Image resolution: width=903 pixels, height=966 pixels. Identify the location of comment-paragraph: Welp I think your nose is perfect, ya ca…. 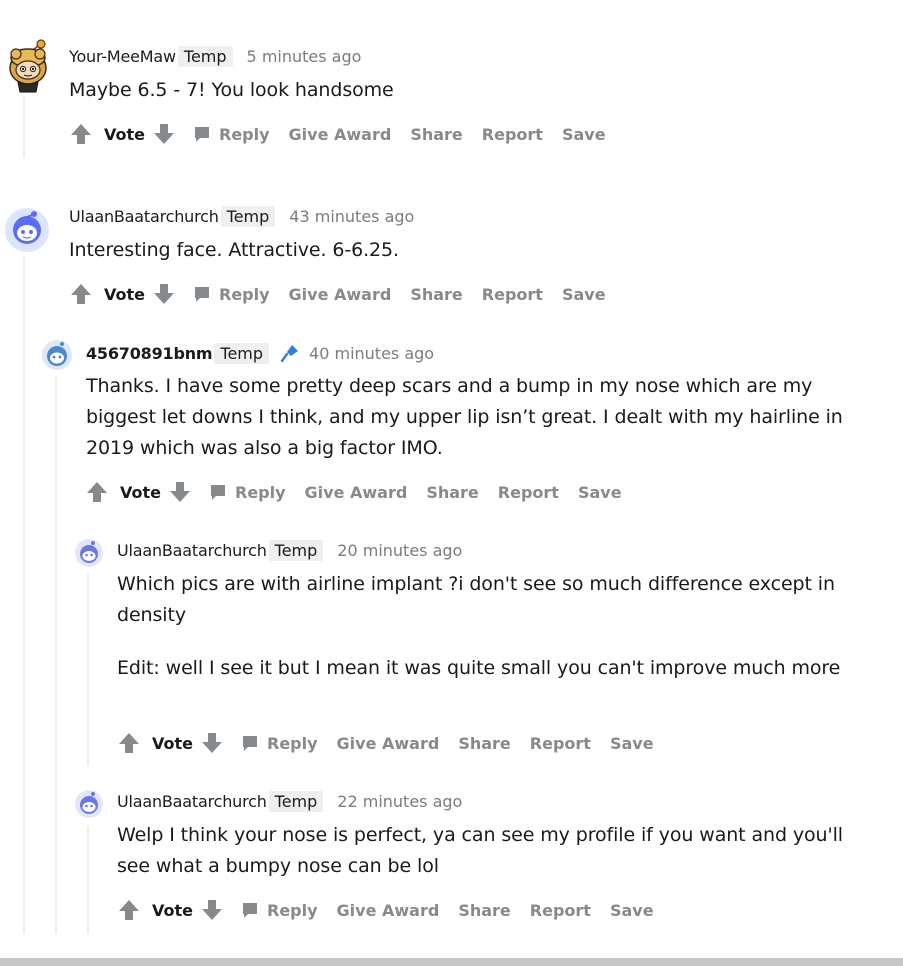
(480, 850).